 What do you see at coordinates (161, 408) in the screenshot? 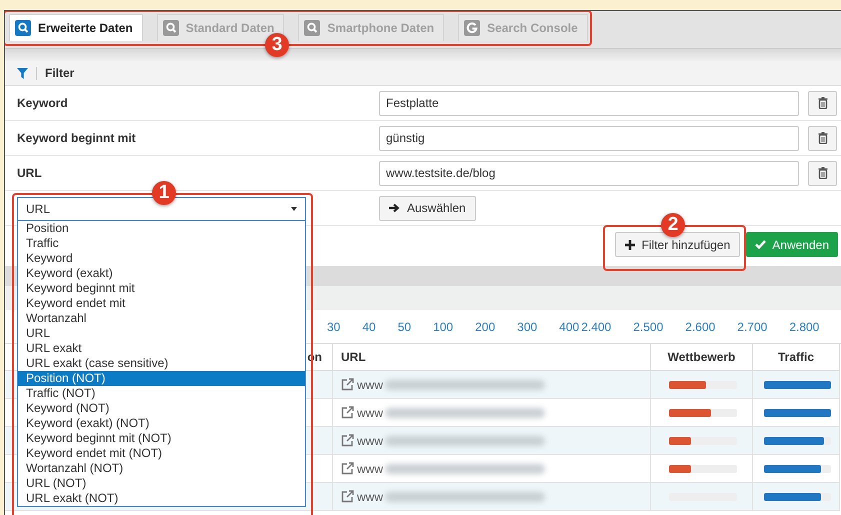
I see `dropdown-option: Keyword (NOT)` at bounding box center [161, 408].